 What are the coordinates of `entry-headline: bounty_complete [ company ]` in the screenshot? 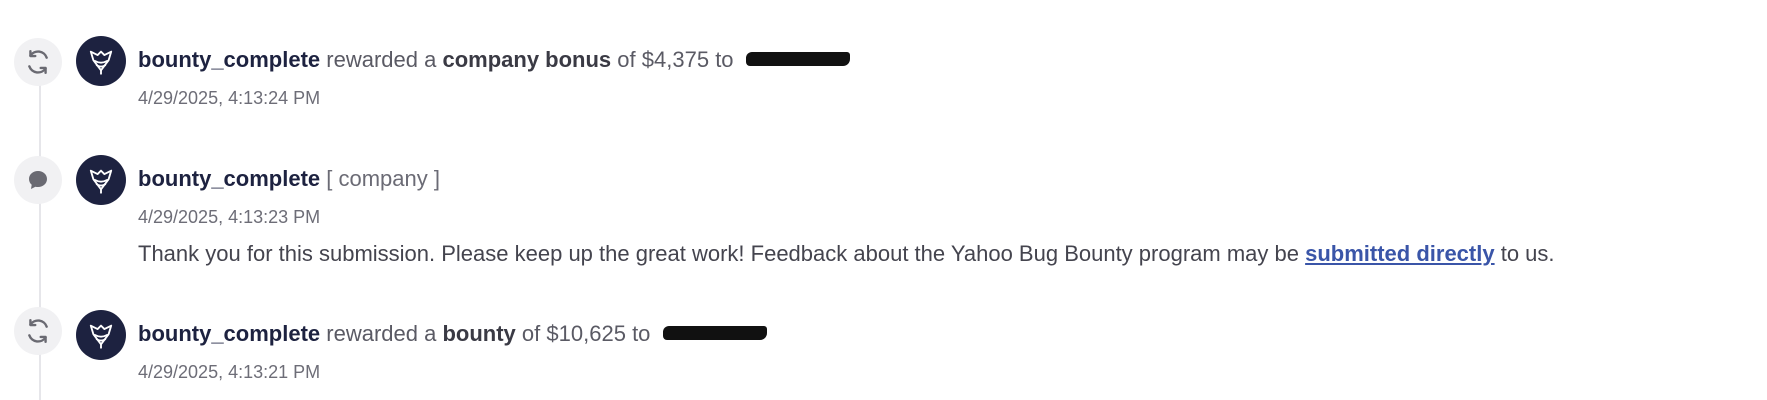 It's located at (289, 179).